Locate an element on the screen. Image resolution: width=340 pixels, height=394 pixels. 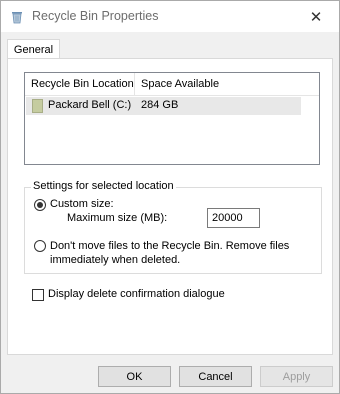
list-header: Recycle Bin Location Space Available is located at coordinates (172, 84).